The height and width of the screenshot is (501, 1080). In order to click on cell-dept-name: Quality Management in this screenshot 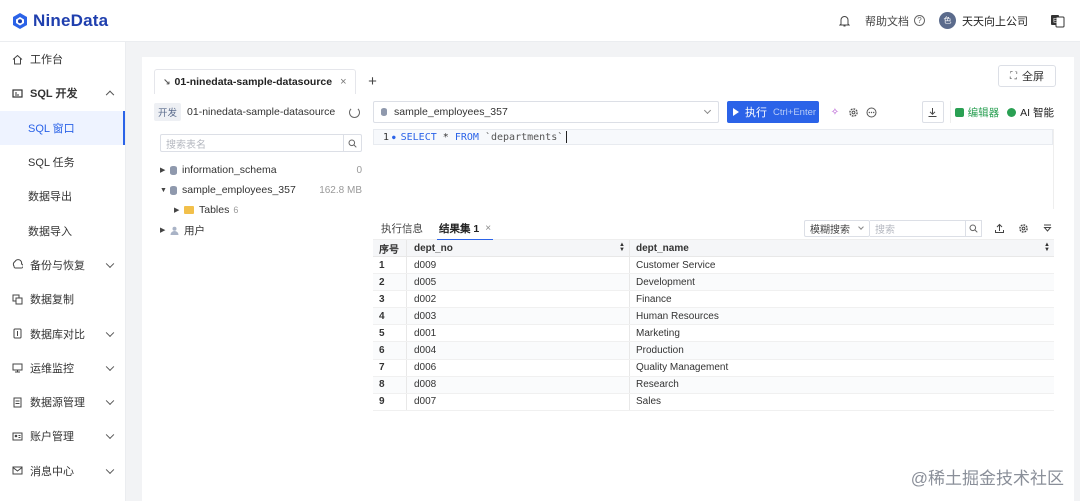, I will do `click(842, 368)`.